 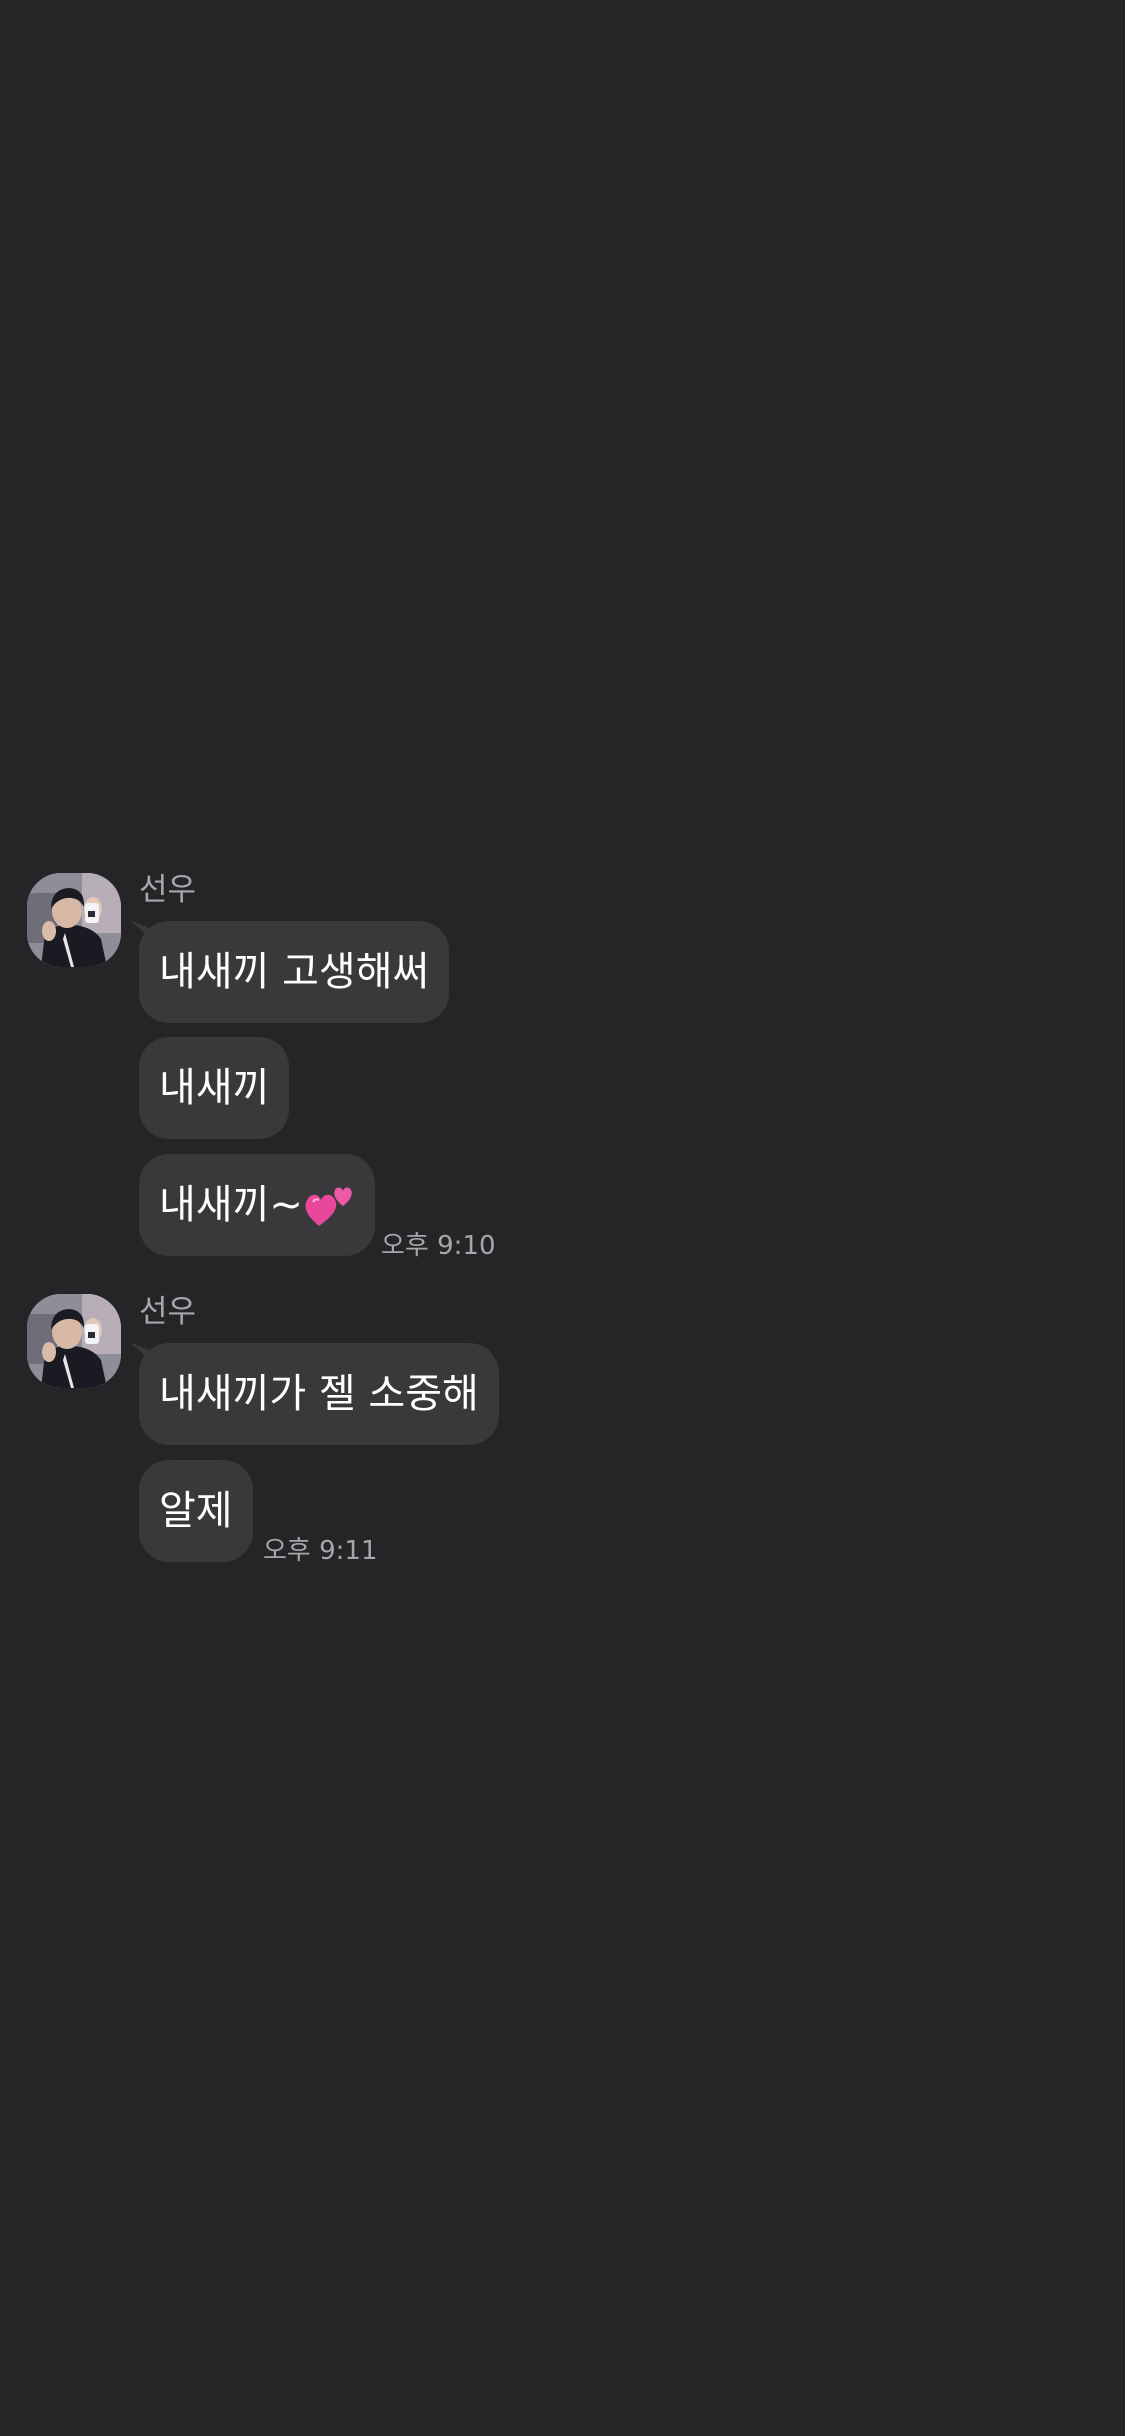 I want to click on two-hearts-icon, so click(x=328, y=1206).